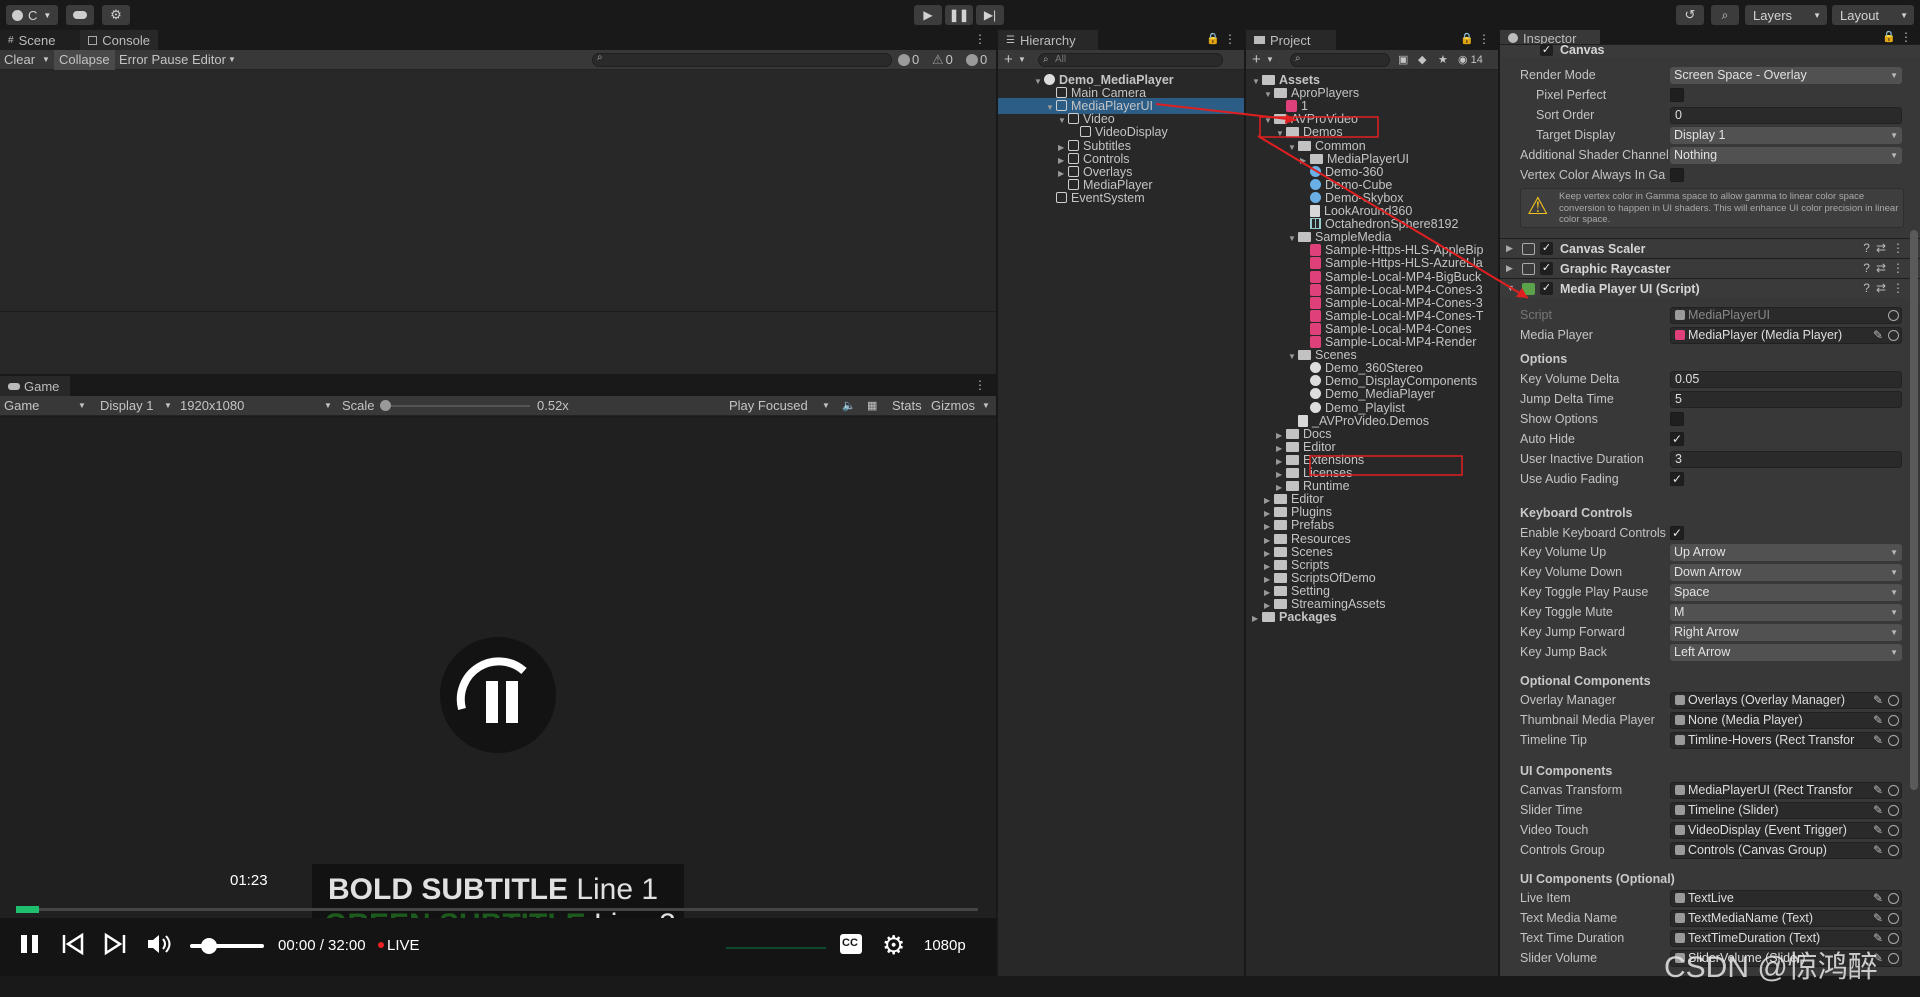 The width and height of the screenshot is (1920, 997). Describe the element at coordinates (497, 909) in the screenshot. I see `timeline-slider` at that location.